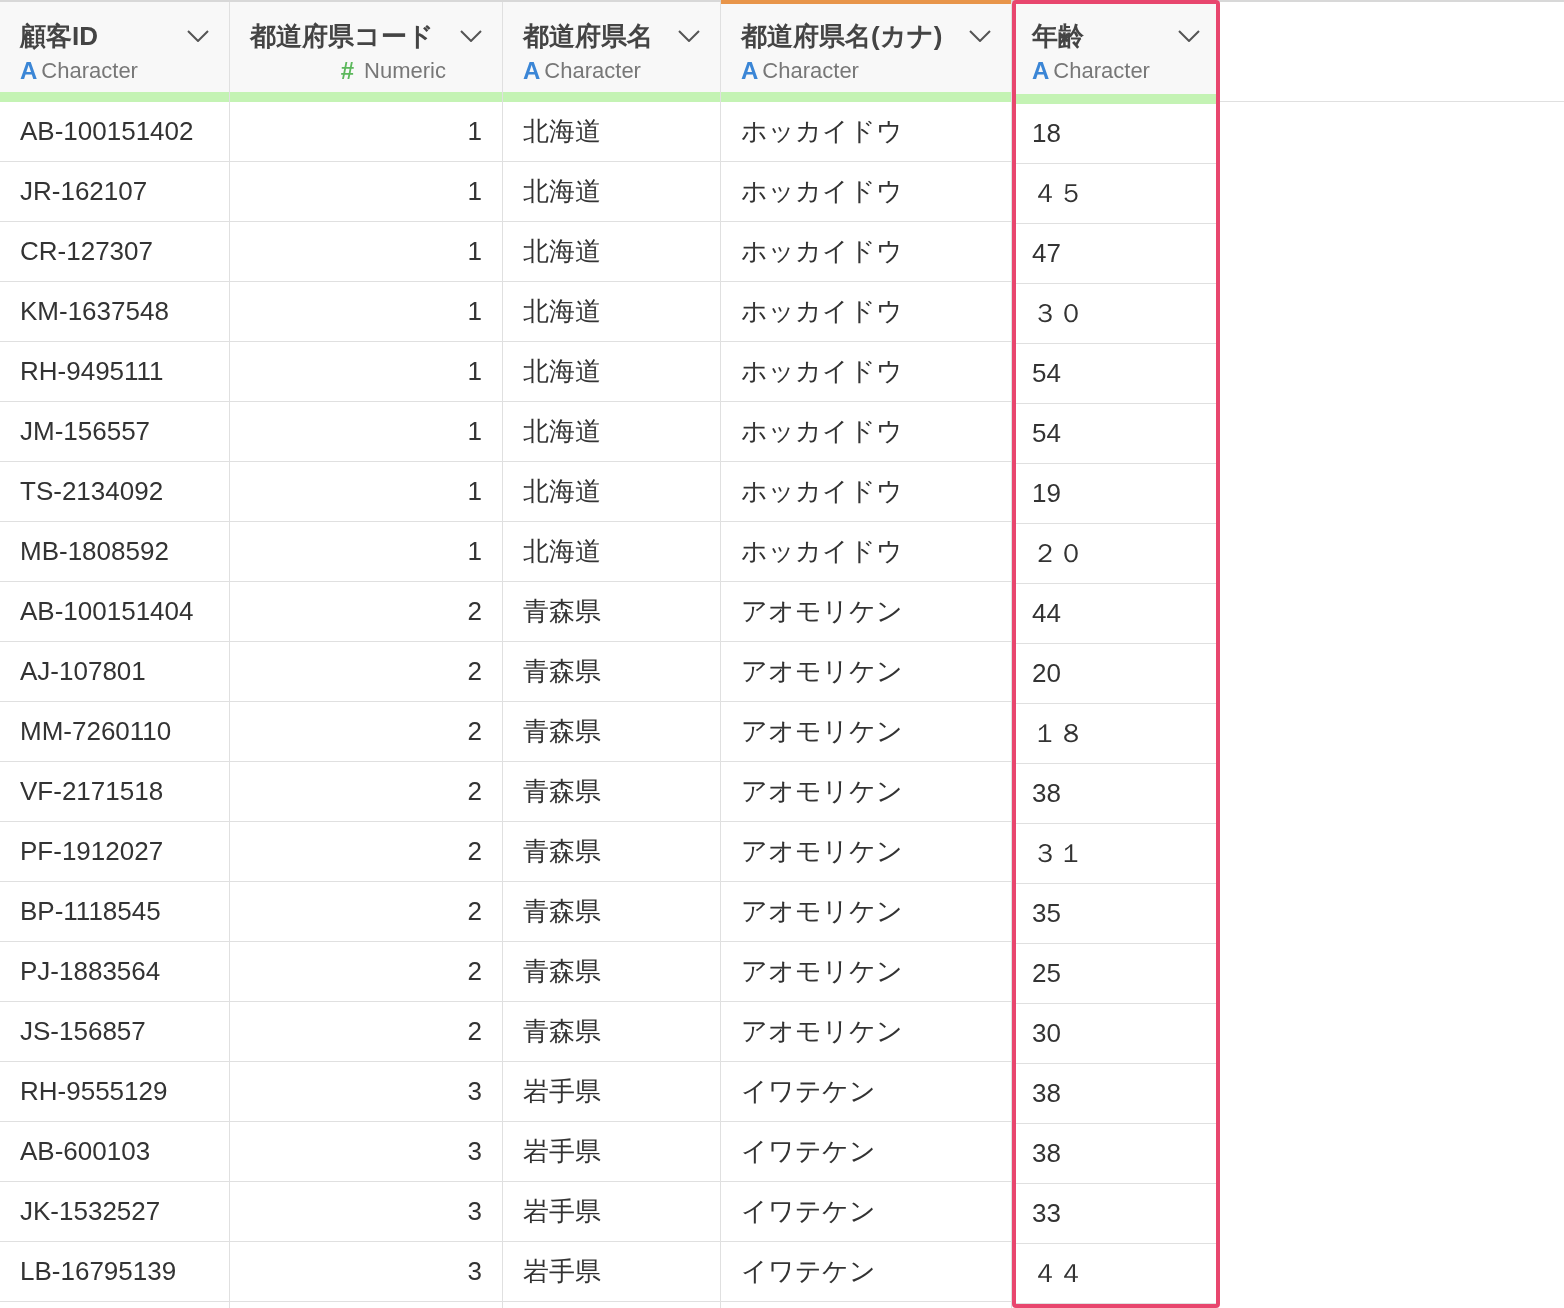  I want to click on table-cell-text: ２０, so click(1058, 553).